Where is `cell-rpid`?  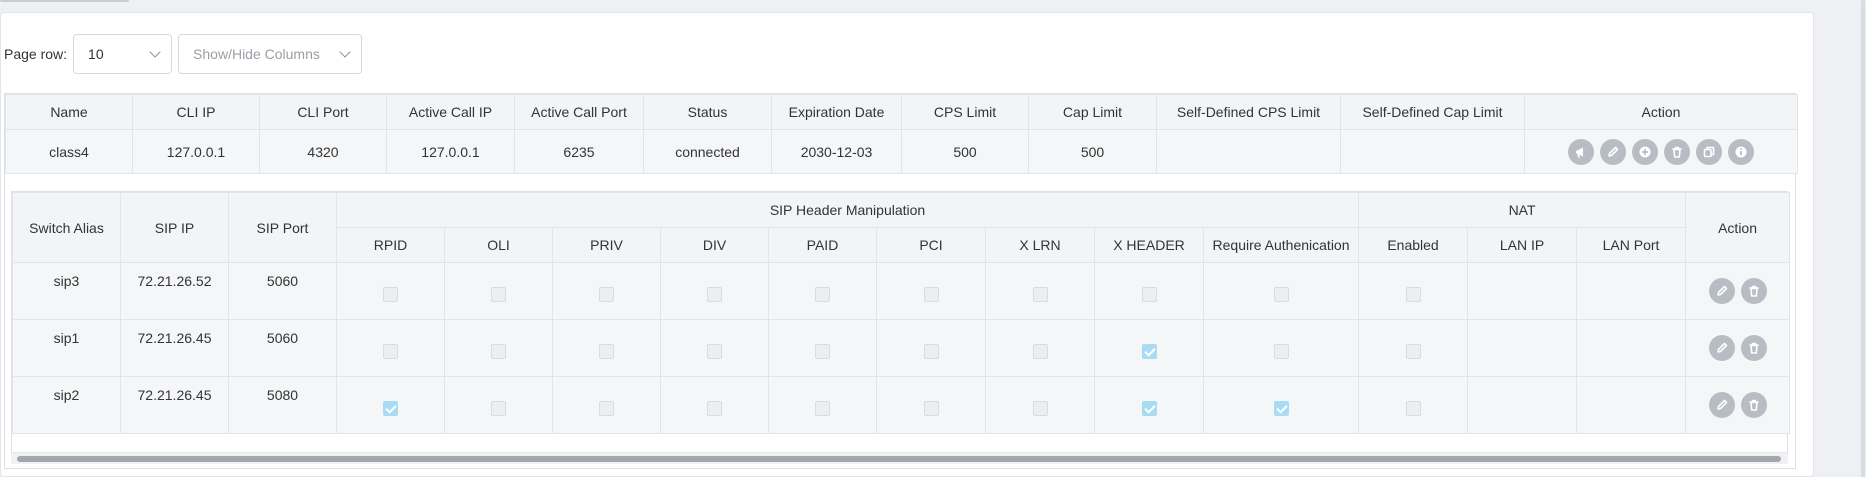
cell-rpid is located at coordinates (390, 405).